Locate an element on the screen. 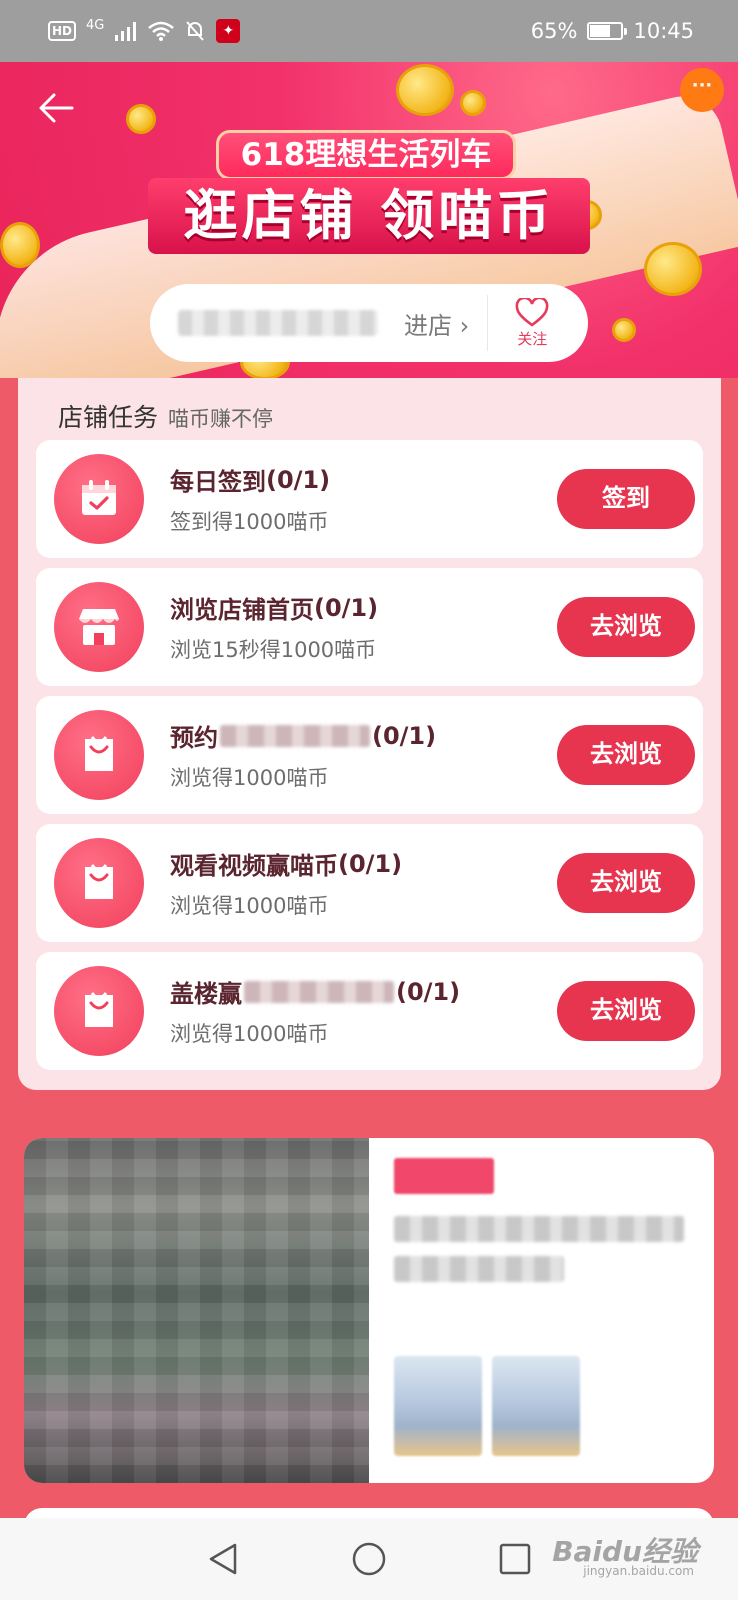  task-item-watch-video: 观看视频赢喵币 (0/1) 浏览得1000喵币 去浏览 is located at coordinates (369, 883).